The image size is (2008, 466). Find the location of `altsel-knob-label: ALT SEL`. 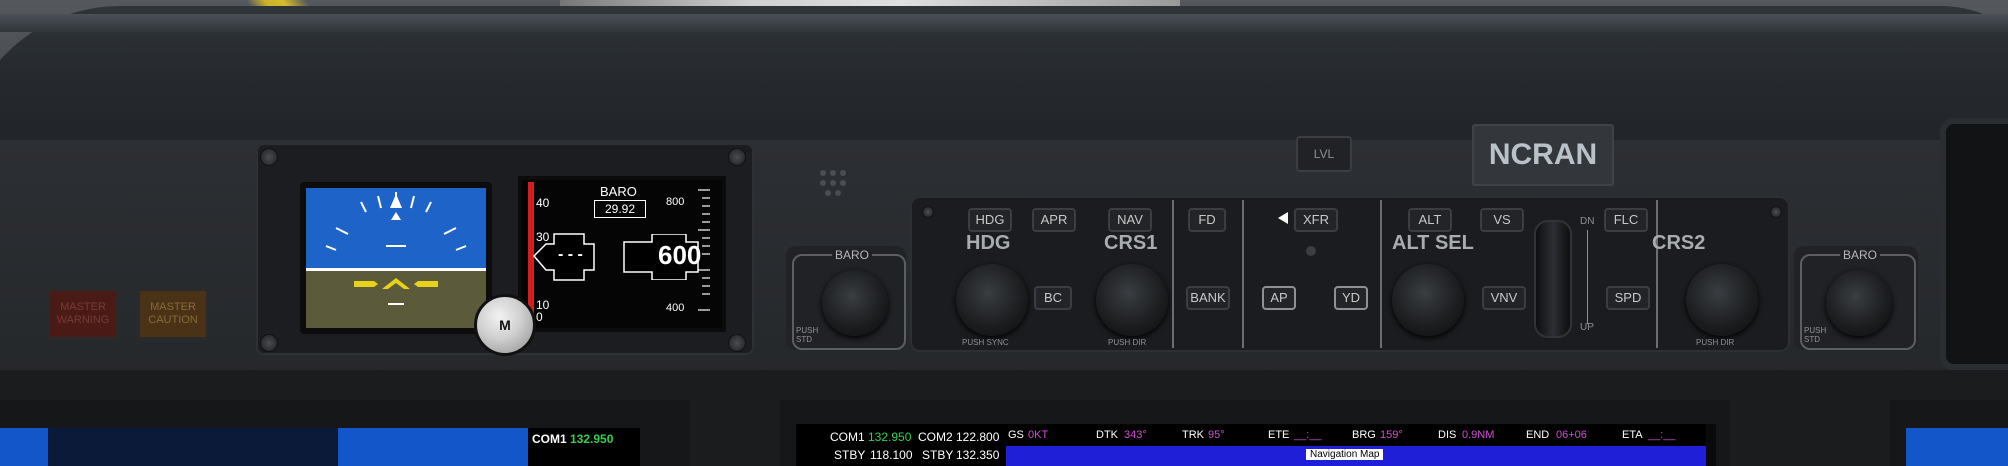

altsel-knob-label: ALT SEL is located at coordinates (1433, 243).